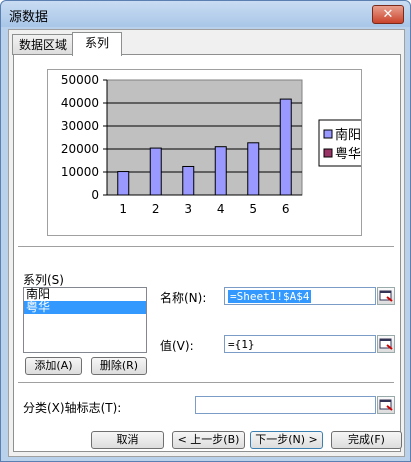  I want to click on back-button: < 上一步(B), so click(208, 440).